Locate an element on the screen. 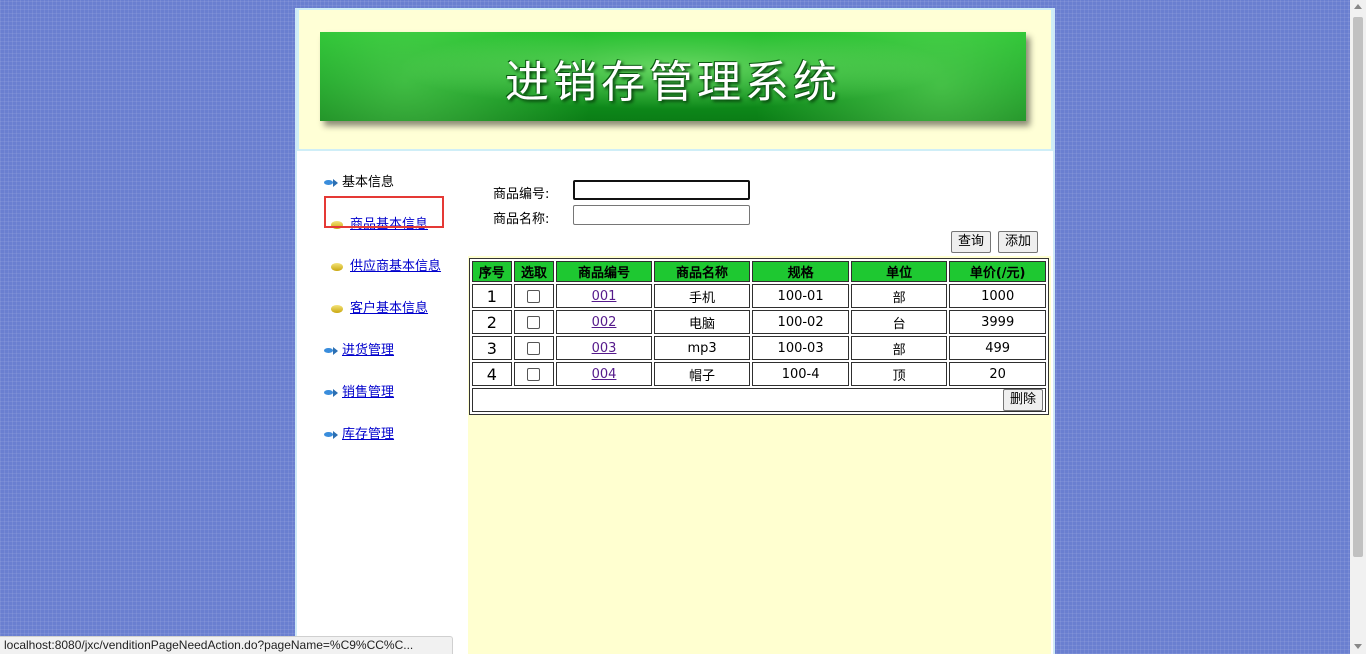  vertical-scrollbar is located at coordinates (1358, 327).